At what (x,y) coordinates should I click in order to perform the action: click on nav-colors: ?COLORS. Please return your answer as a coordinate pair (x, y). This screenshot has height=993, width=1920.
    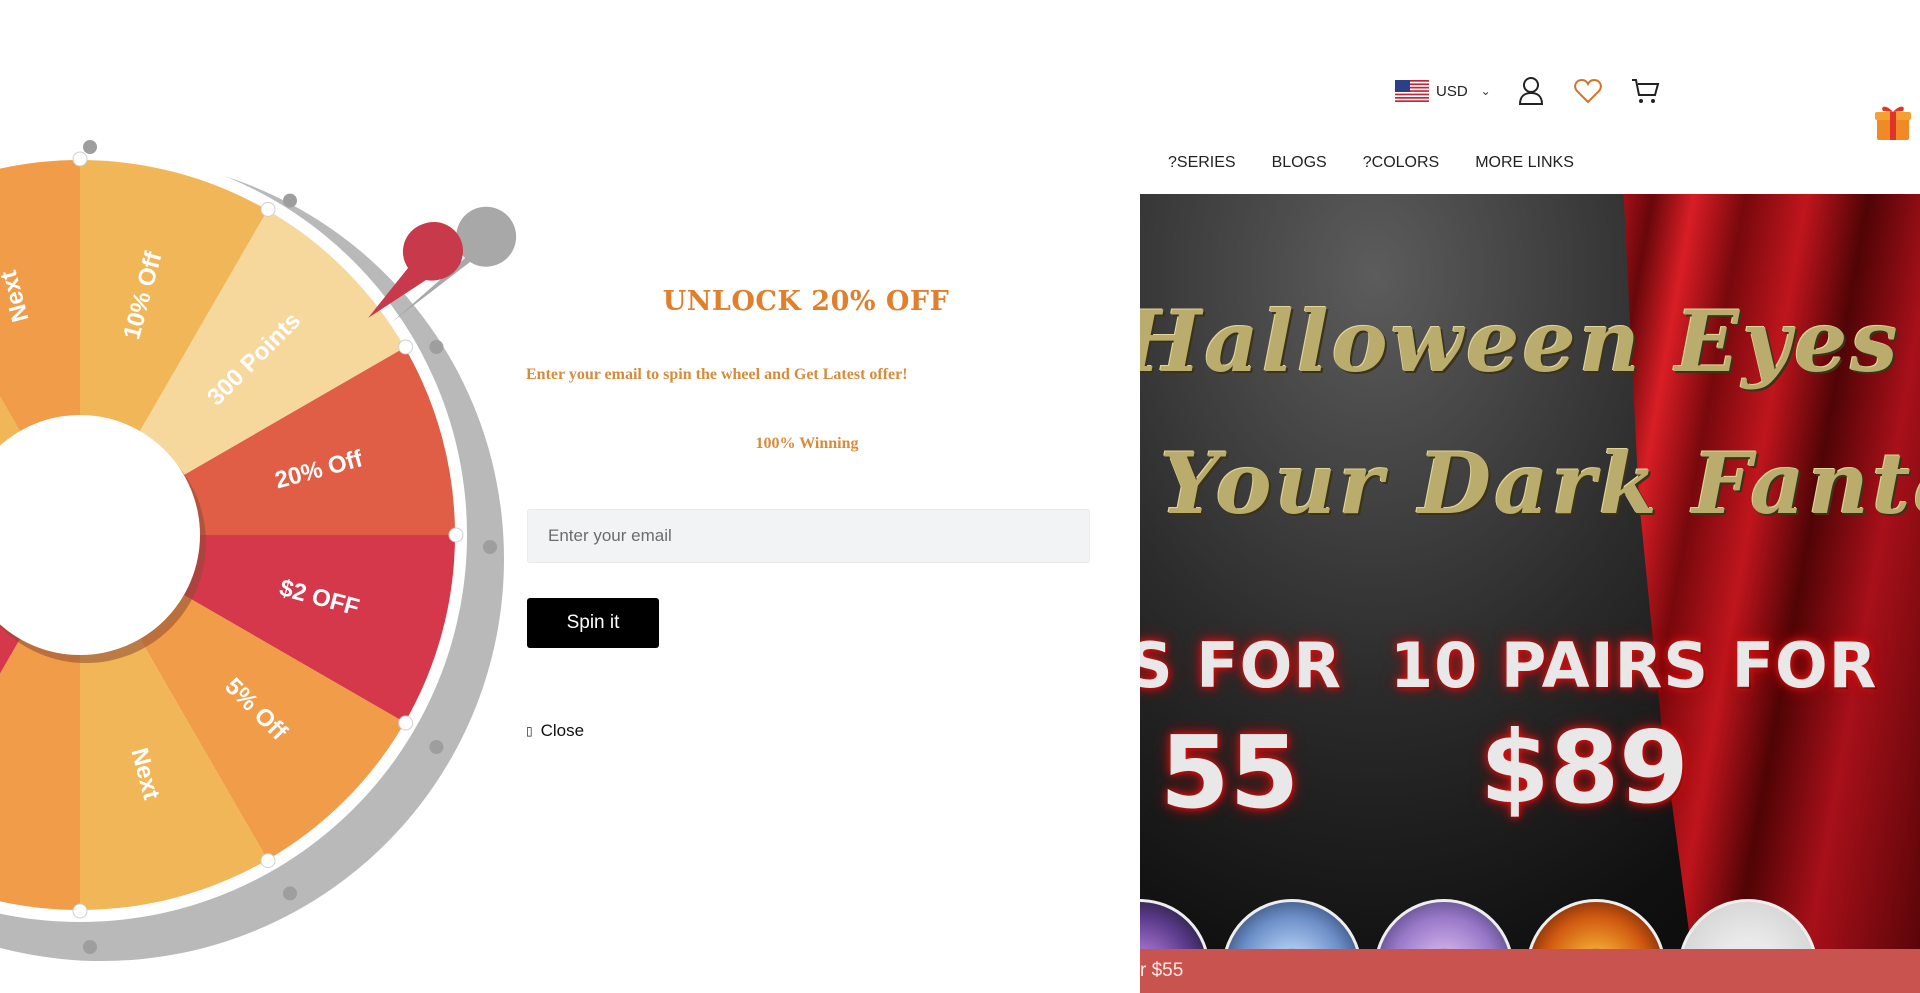
    Looking at the image, I should click on (1401, 163).